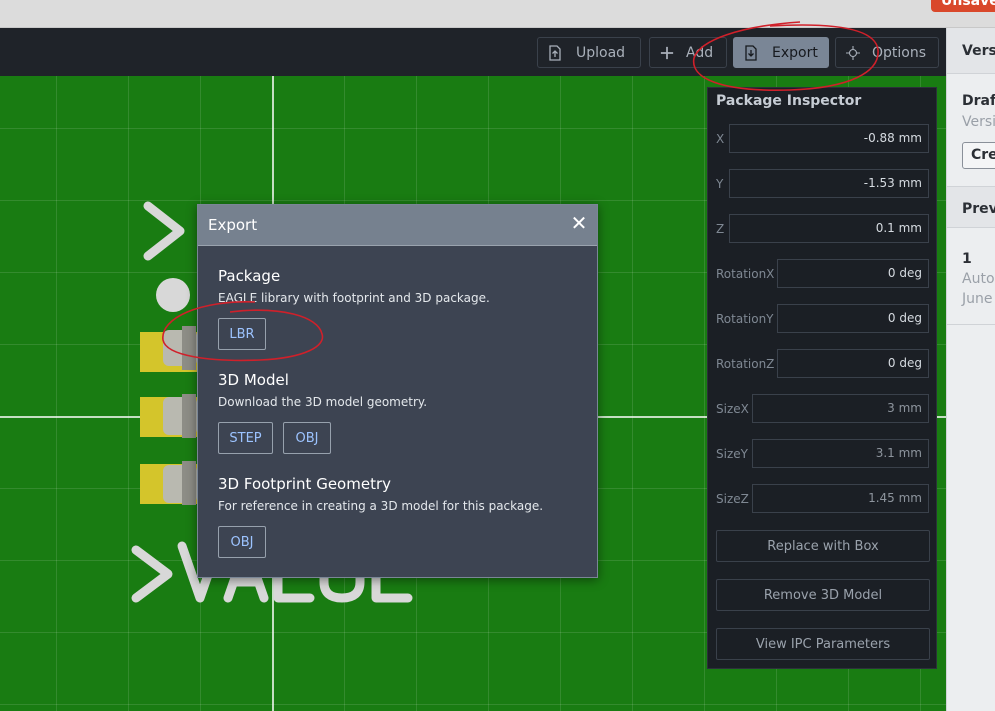 The height and width of the screenshot is (711, 995). I want to click on field-sizex-row: SizeX, so click(732, 409).